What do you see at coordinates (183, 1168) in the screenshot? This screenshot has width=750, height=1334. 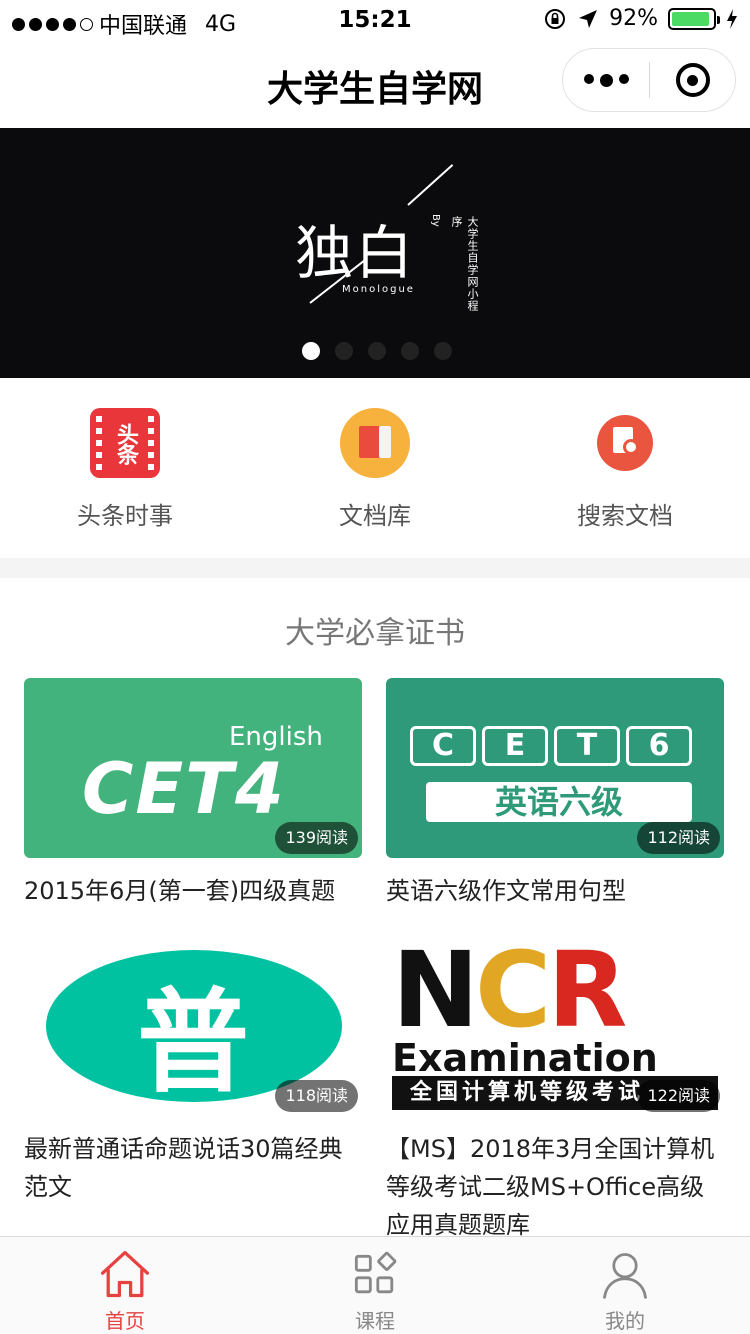 I see `card-title: 最新普通话命题说话30篇经典范文` at bounding box center [183, 1168].